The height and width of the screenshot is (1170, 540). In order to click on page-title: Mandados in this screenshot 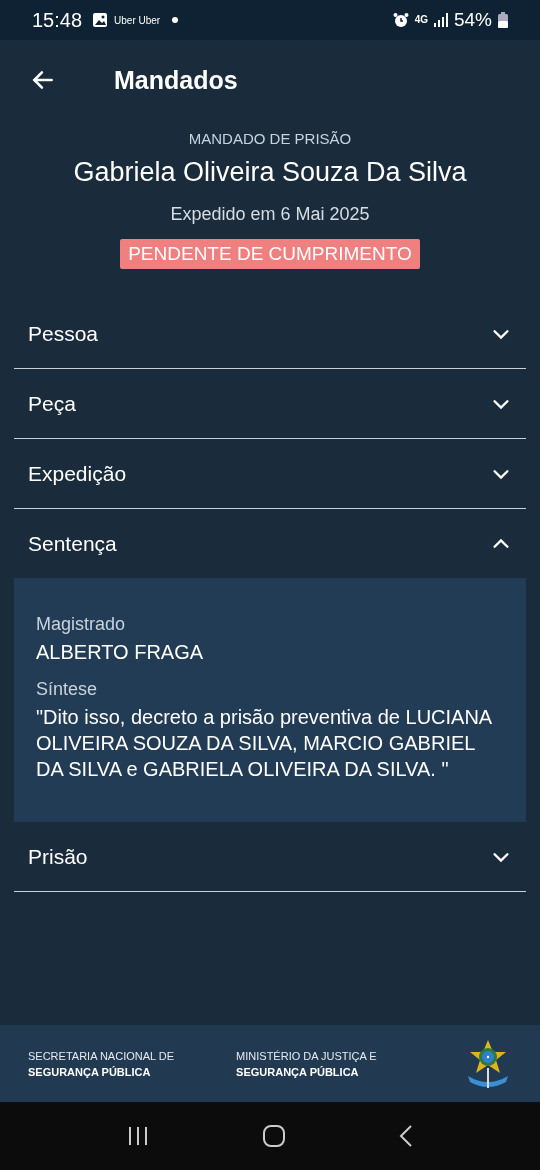, I will do `click(176, 80)`.